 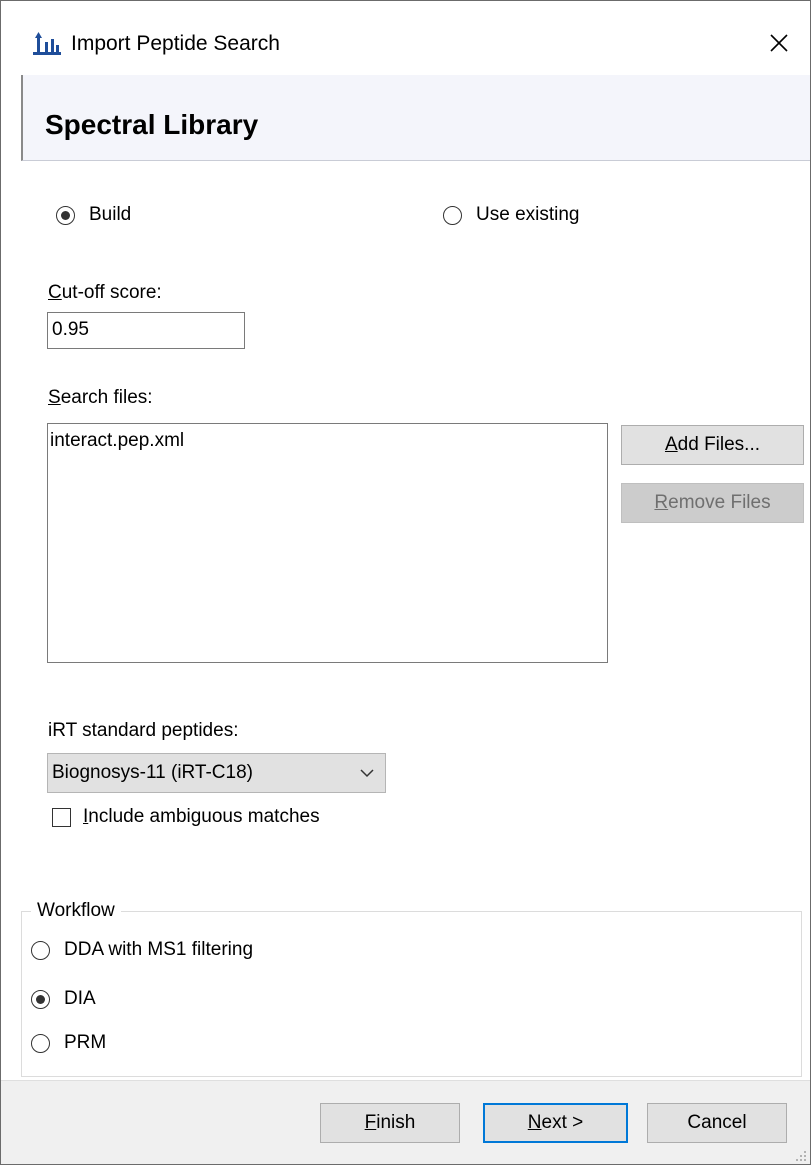 What do you see at coordinates (367, 773) in the screenshot?
I see `chevron-down-icon` at bounding box center [367, 773].